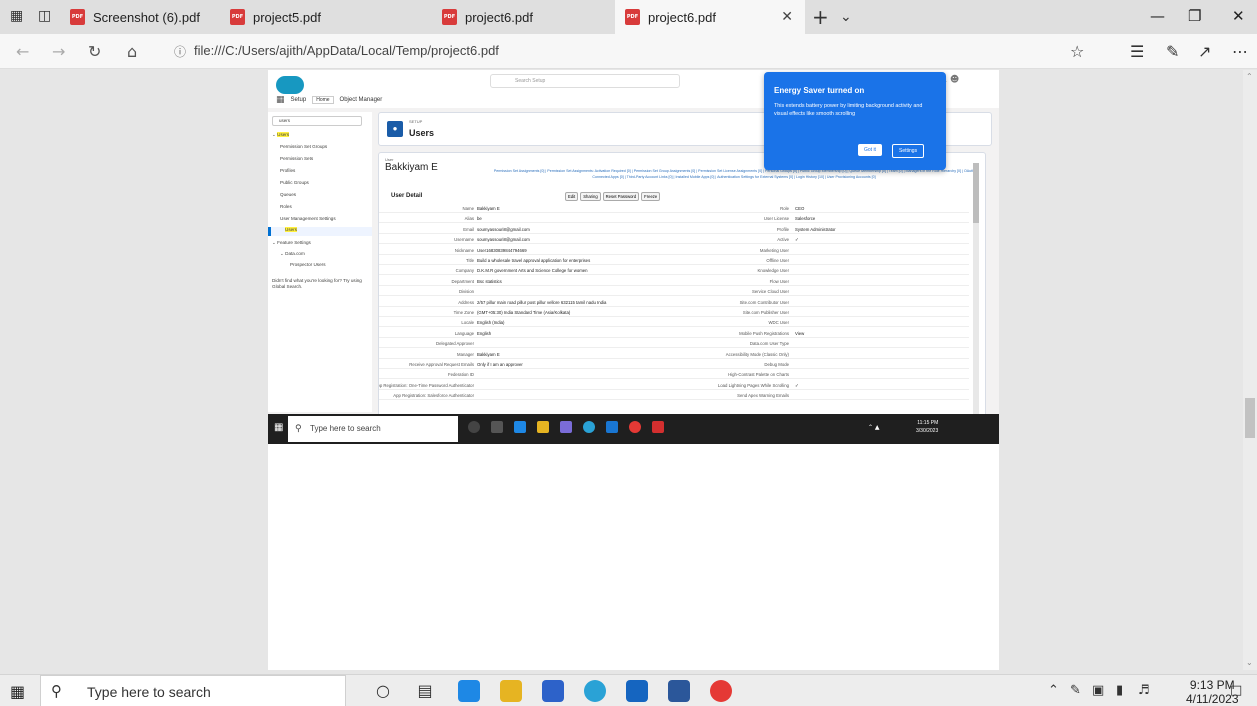 This screenshot has width=1257, height=706. Describe the element at coordinates (149, 692) in the screenshot. I see `taskbar-search-placeholder: Type here to search` at that location.